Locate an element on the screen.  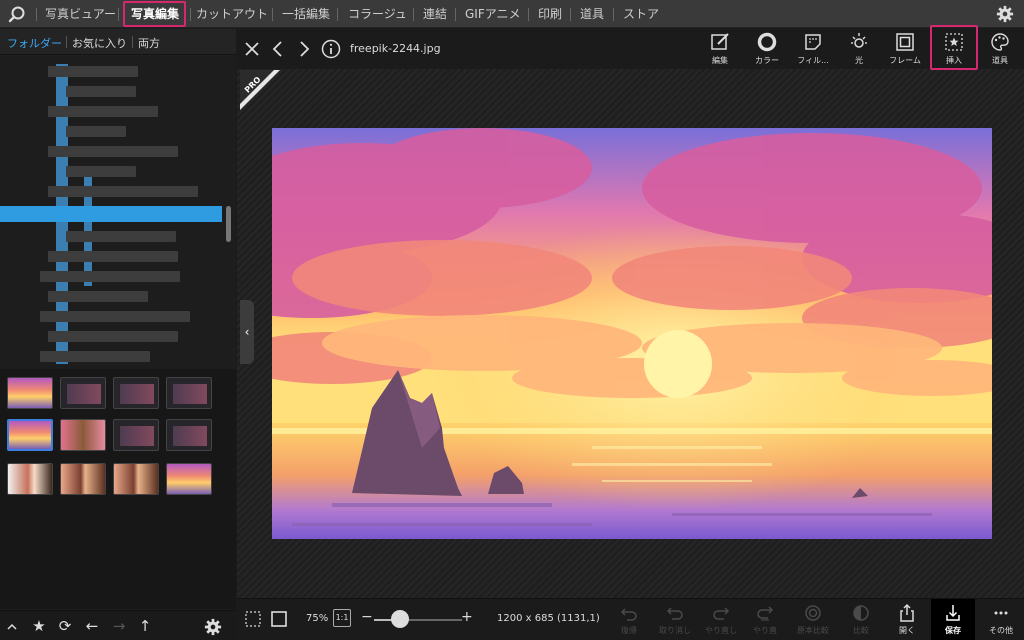
tool-utilities-button: 道具 is located at coordinates (1000, 50).